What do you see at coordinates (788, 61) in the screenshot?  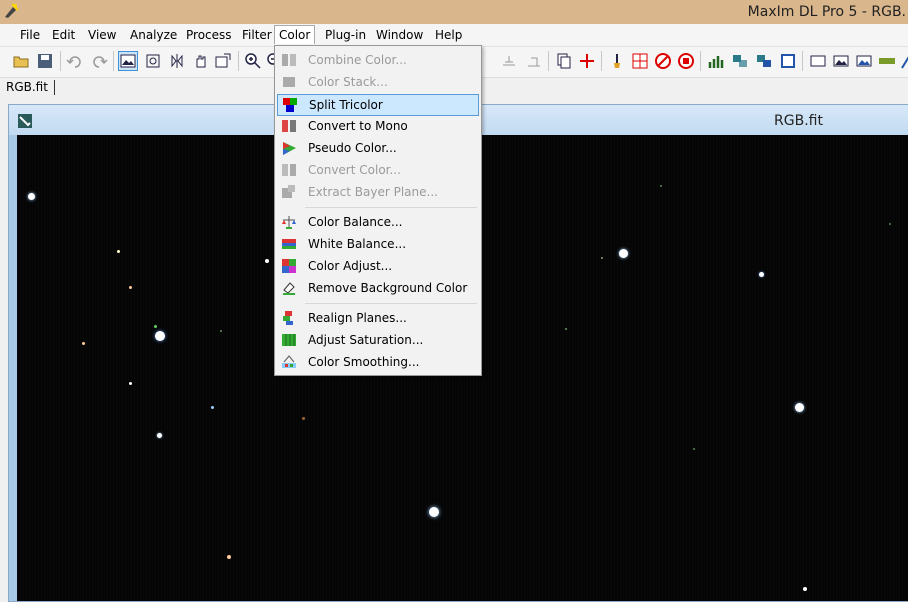 I see `frame-icon` at bounding box center [788, 61].